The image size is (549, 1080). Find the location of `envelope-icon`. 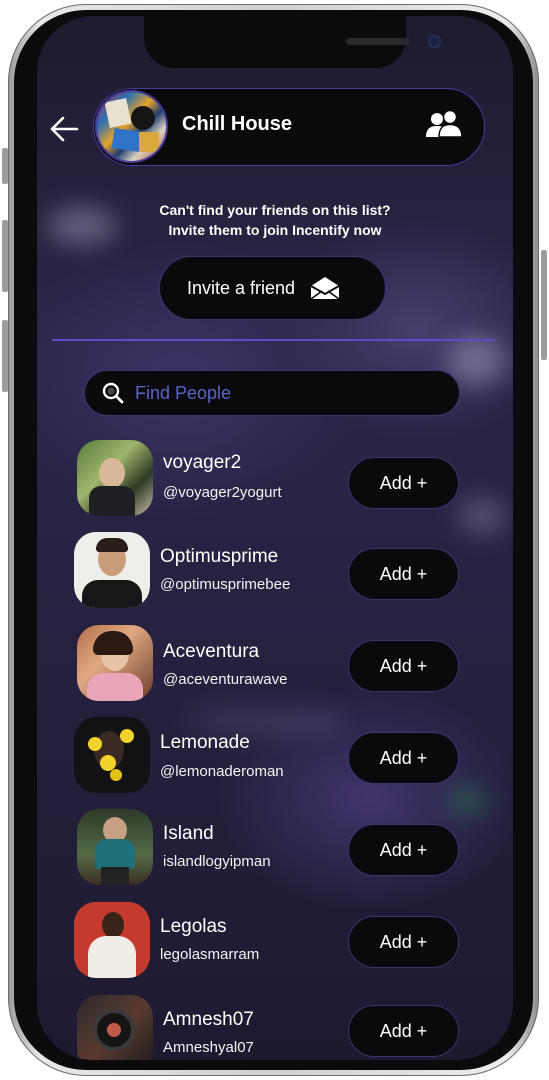

envelope-icon is located at coordinates (325, 288).